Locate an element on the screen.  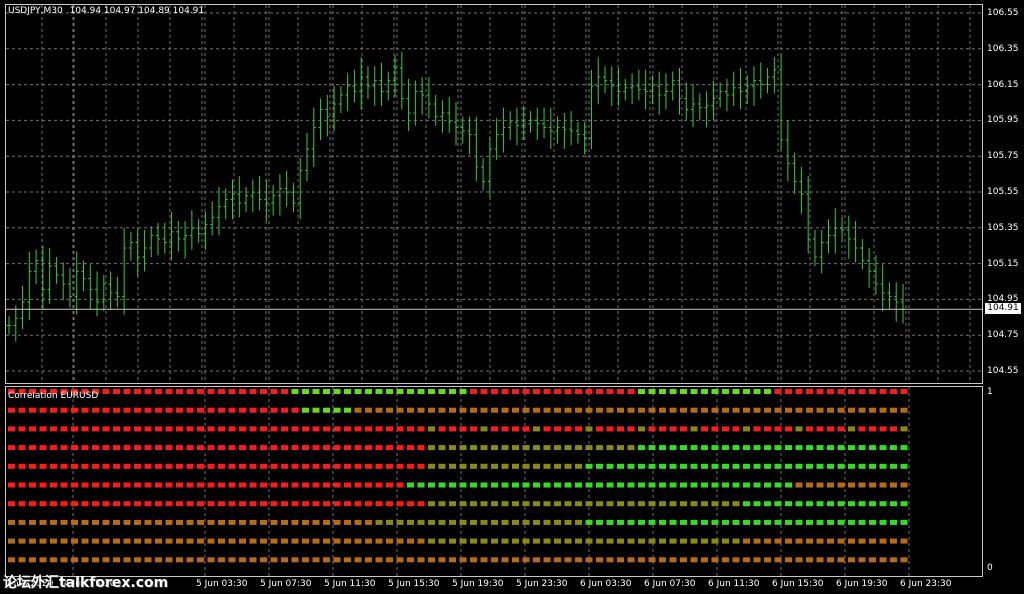
time-axis-label: 5 Jun 15:30 is located at coordinates (414, 584).